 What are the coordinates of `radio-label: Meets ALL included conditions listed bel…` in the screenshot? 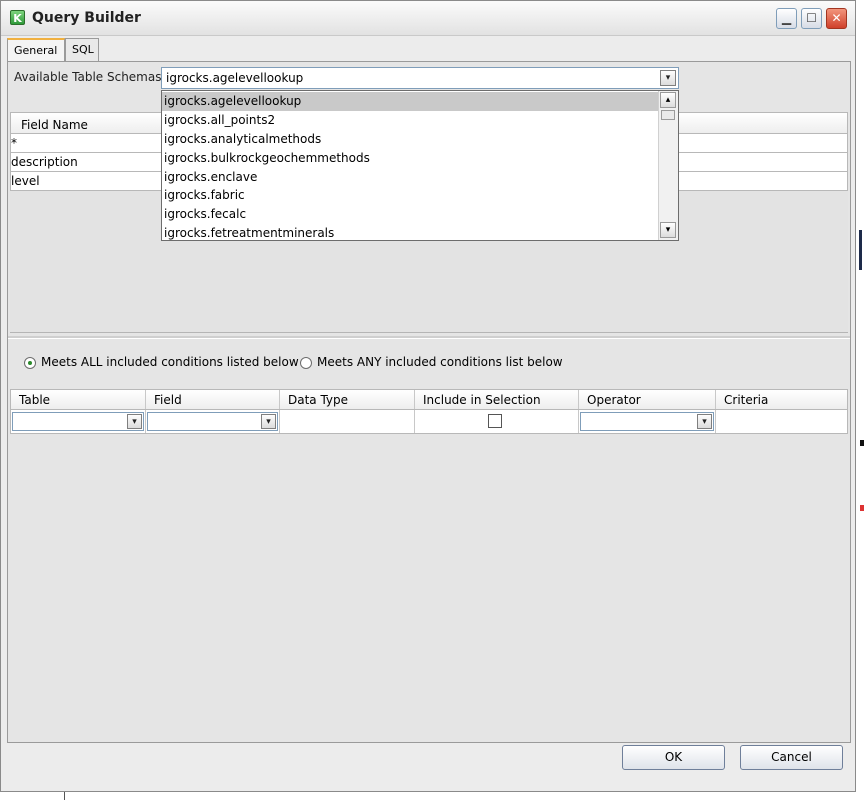 It's located at (170, 362).